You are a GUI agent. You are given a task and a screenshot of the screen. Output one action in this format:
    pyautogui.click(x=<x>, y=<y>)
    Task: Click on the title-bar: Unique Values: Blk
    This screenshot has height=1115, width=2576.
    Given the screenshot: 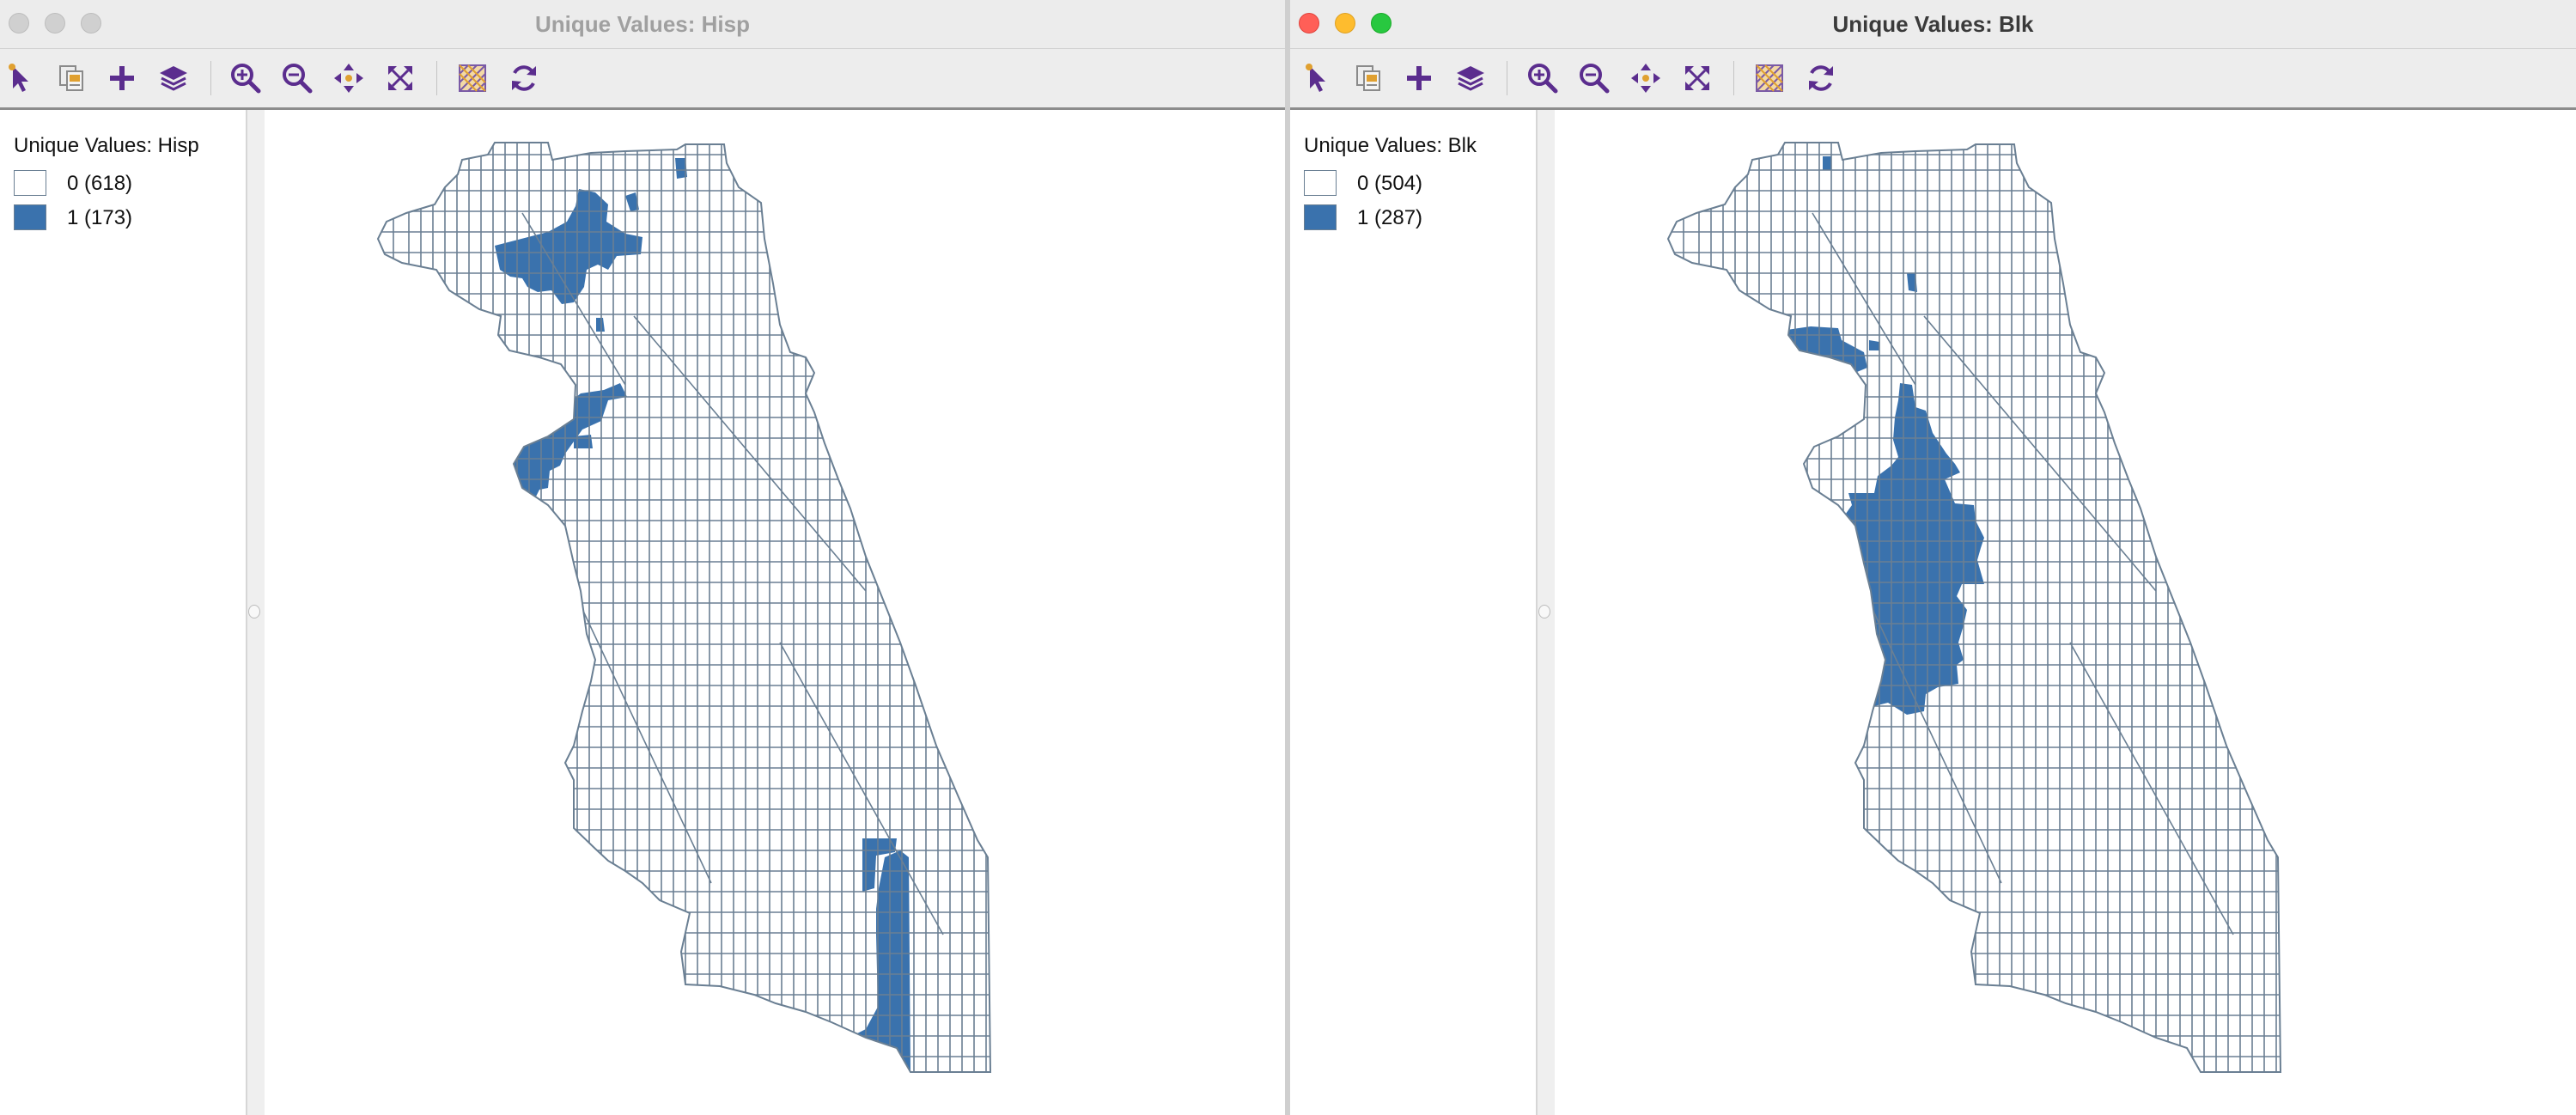 What is the action you would take?
    pyautogui.click(x=1933, y=25)
    